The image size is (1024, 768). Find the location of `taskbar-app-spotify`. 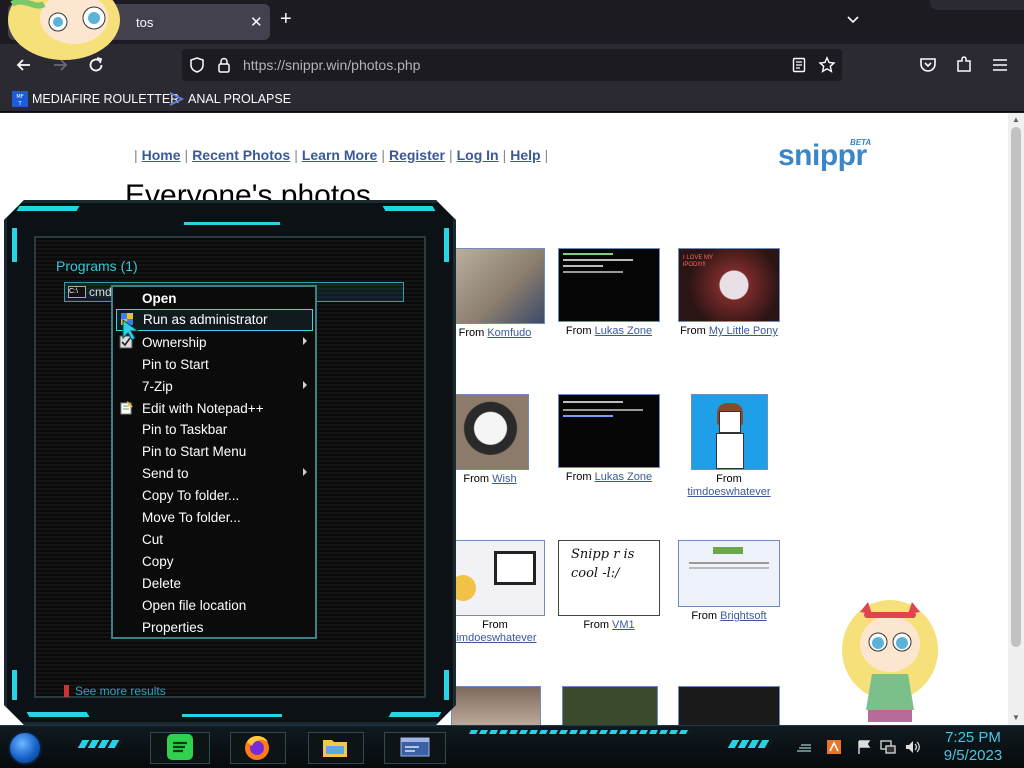

taskbar-app-spotify is located at coordinates (180, 748).